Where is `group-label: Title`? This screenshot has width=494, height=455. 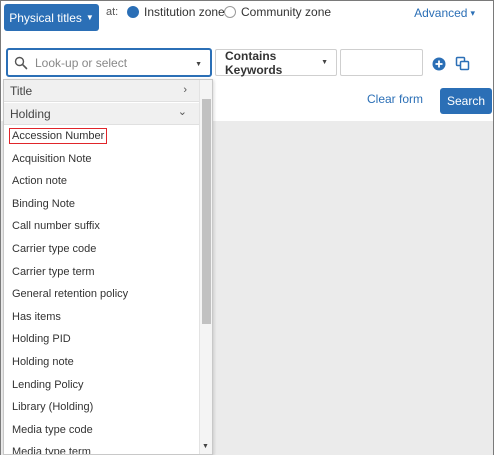 group-label: Title is located at coordinates (21, 90).